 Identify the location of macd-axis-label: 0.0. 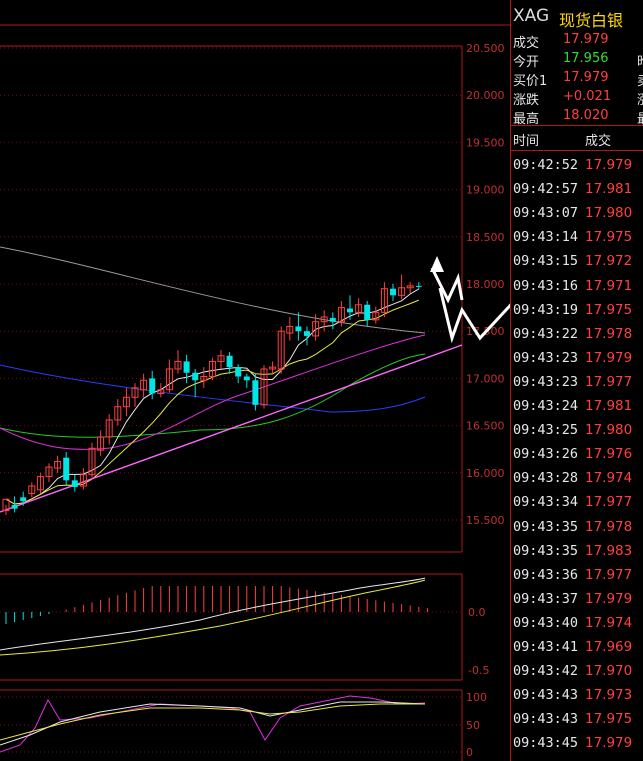
(477, 612).